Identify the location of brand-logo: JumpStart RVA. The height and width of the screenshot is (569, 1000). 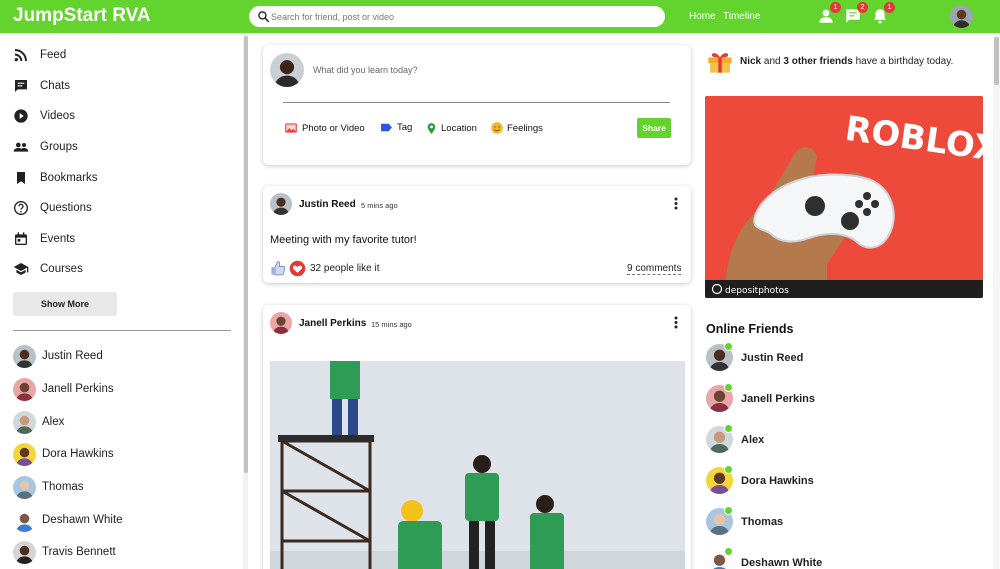
(82, 16).